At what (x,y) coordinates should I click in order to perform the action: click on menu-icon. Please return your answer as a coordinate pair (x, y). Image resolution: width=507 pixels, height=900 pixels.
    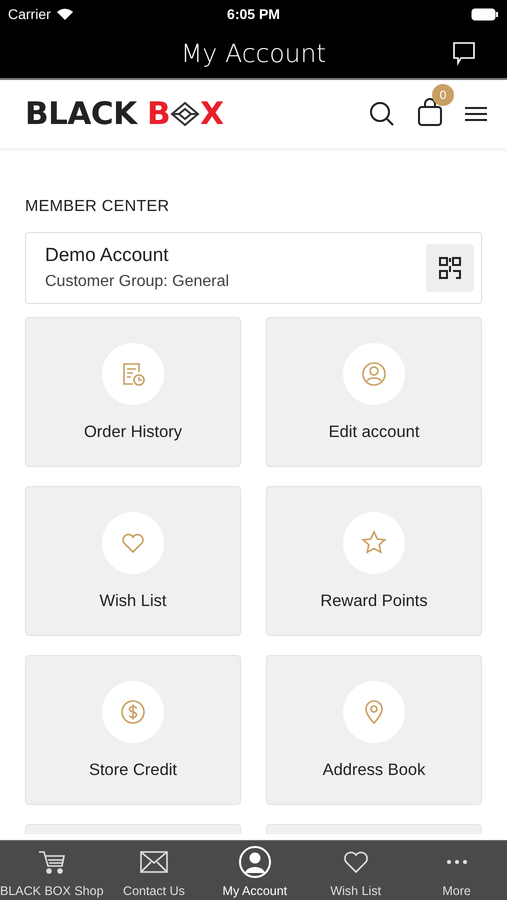
    Looking at the image, I should click on (476, 114).